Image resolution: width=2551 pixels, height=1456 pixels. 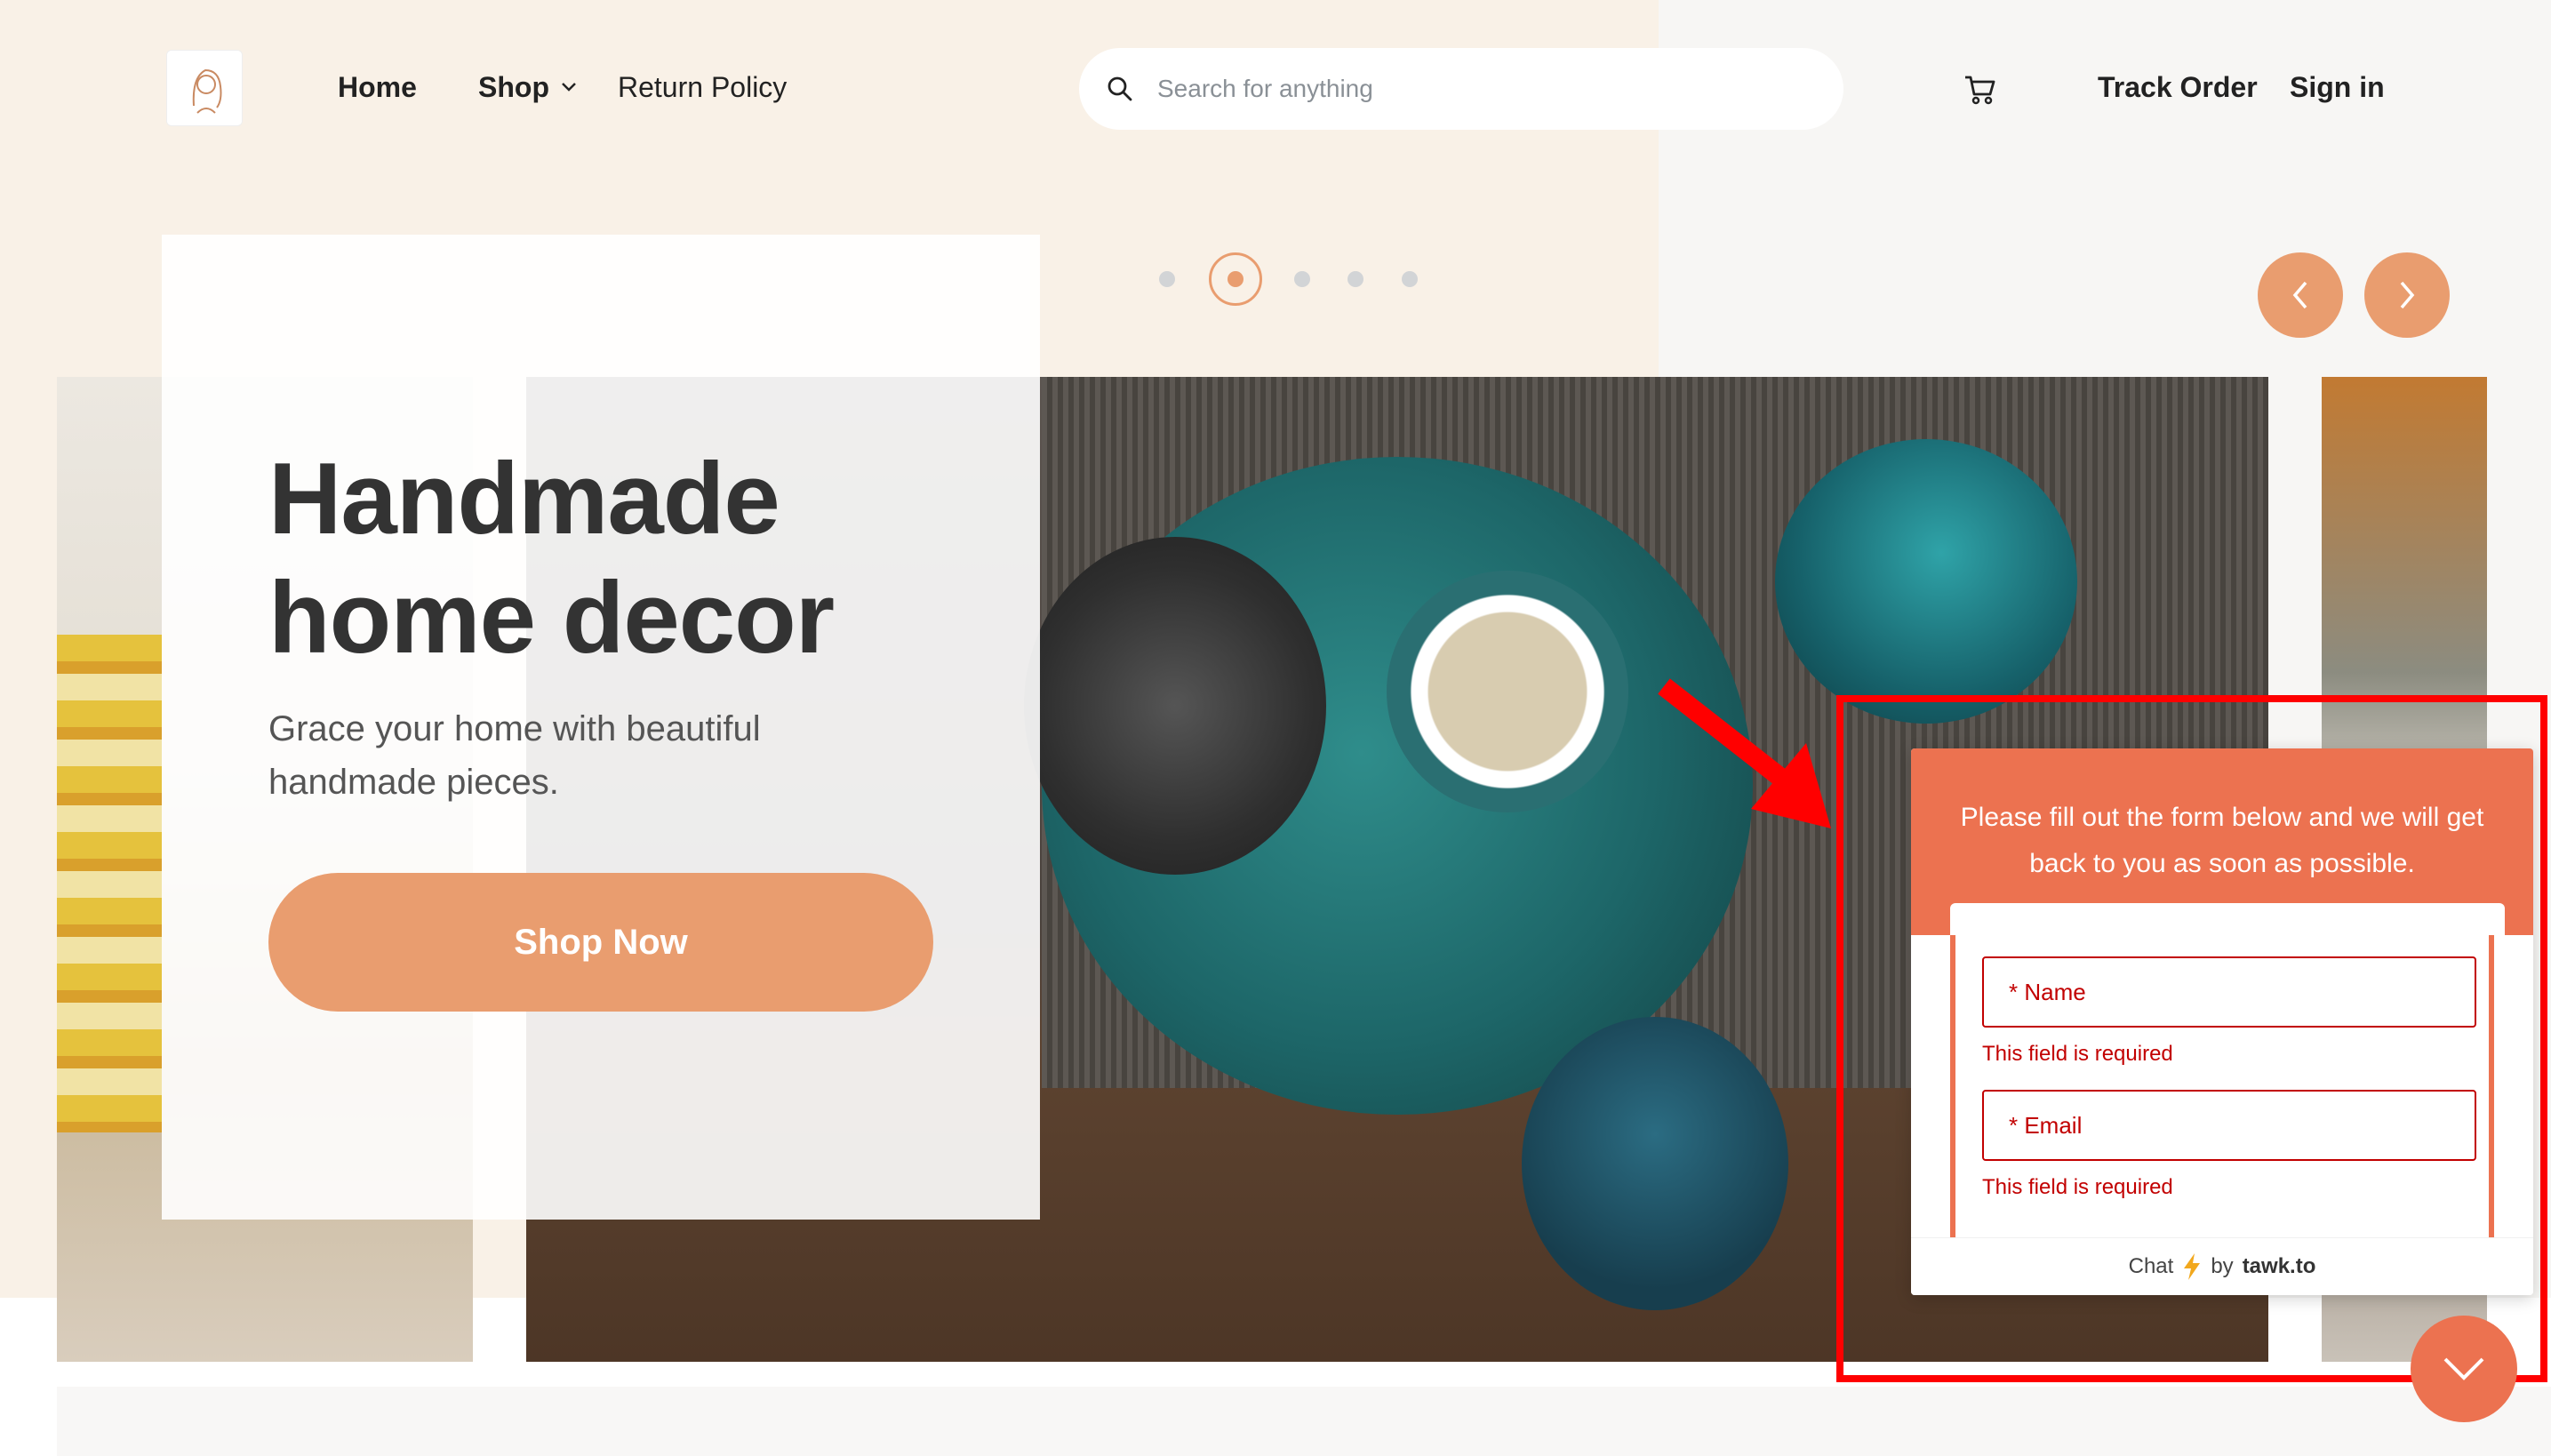 What do you see at coordinates (2077, 1187) in the screenshot?
I see `email-field-error: This field is required` at bounding box center [2077, 1187].